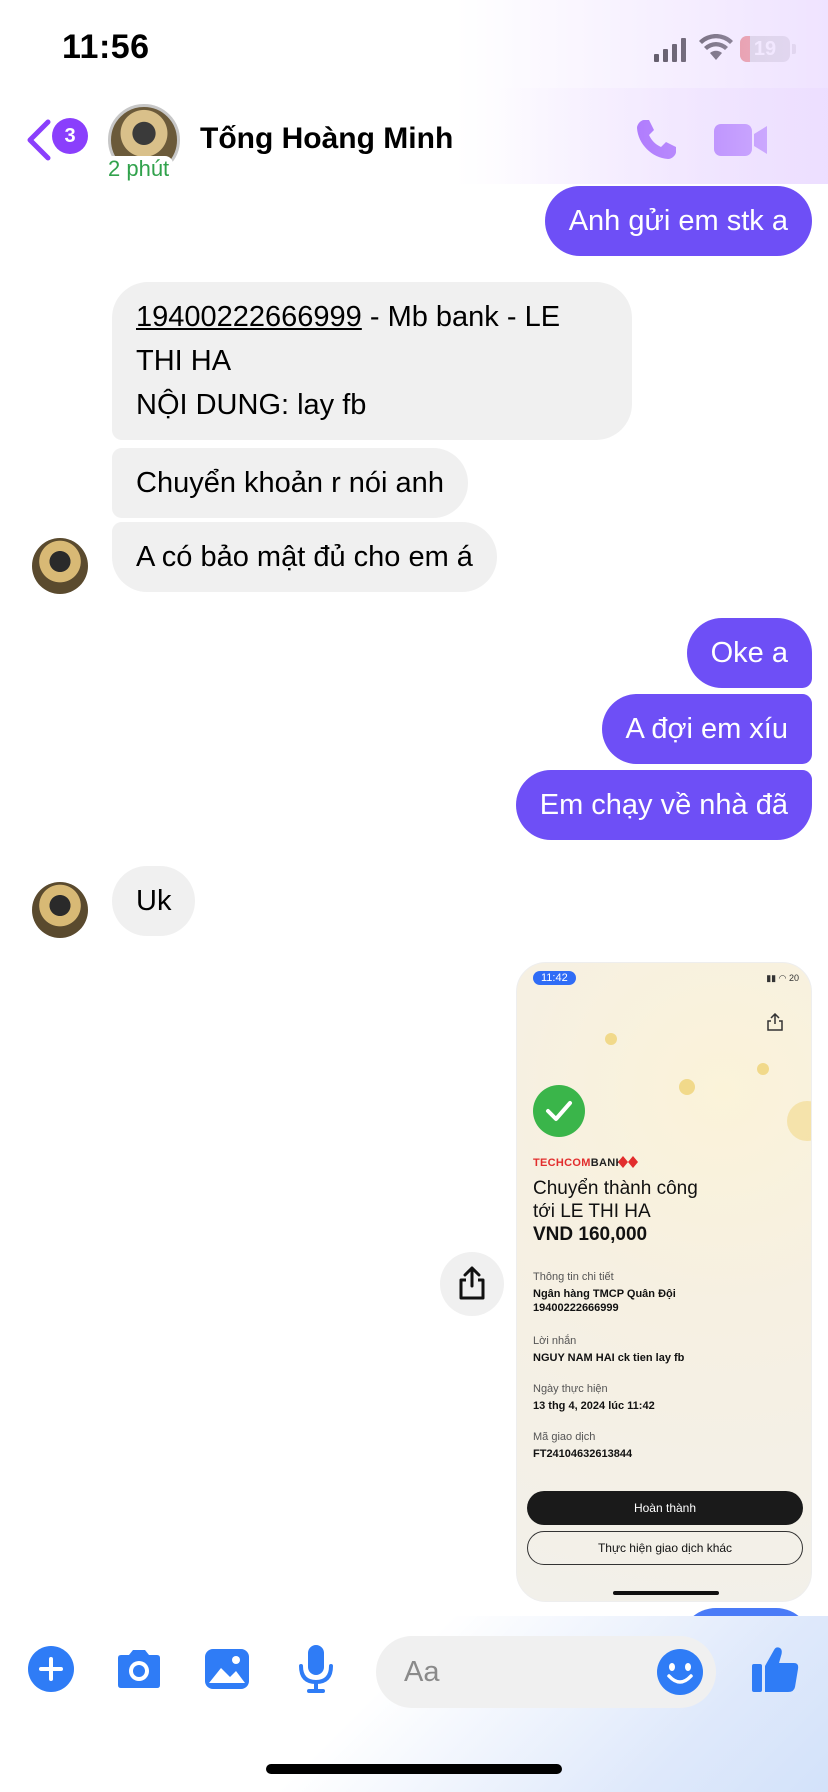 This screenshot has height=1792, width=828. What do you see at coordinates (139, 169) in the screenshot?
I see `active-status: 2 phút` at bounding box center [139, 169].